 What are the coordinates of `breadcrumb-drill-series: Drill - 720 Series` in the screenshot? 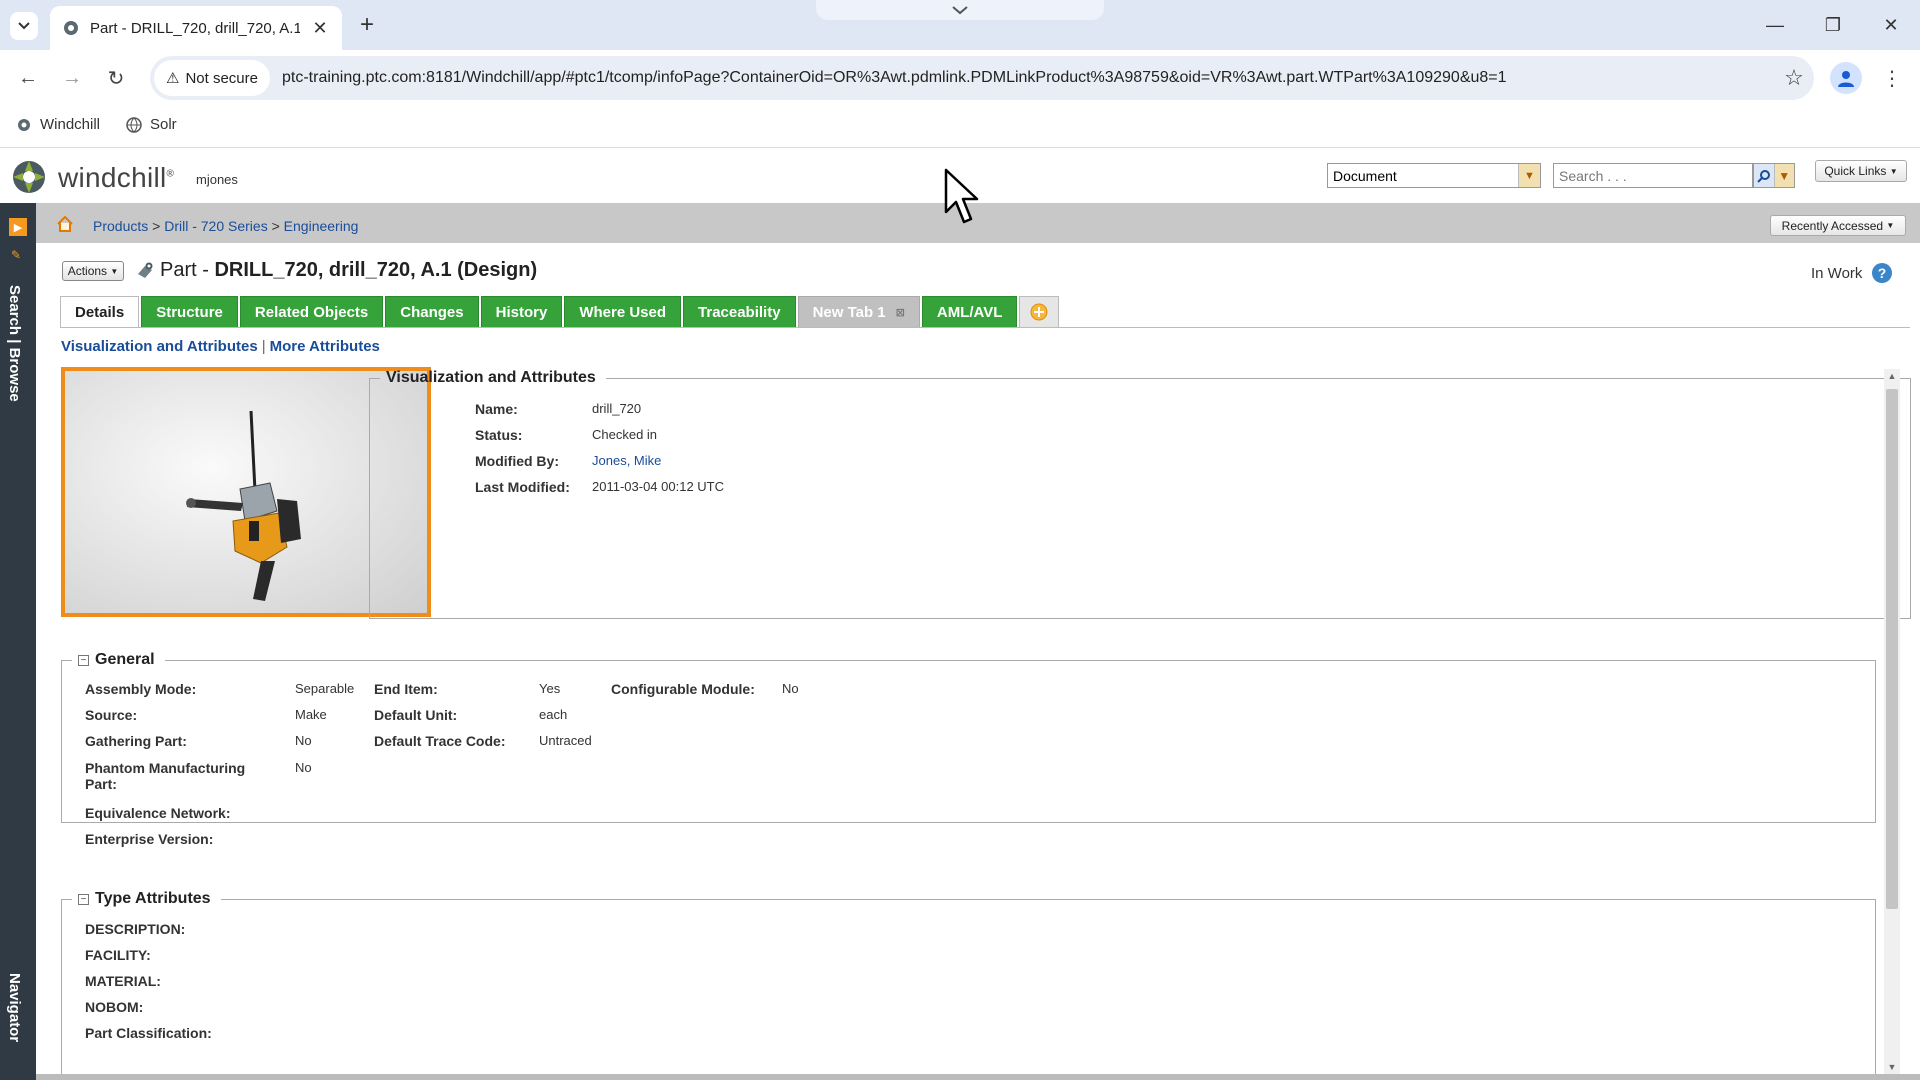 It's located at (215, 226).